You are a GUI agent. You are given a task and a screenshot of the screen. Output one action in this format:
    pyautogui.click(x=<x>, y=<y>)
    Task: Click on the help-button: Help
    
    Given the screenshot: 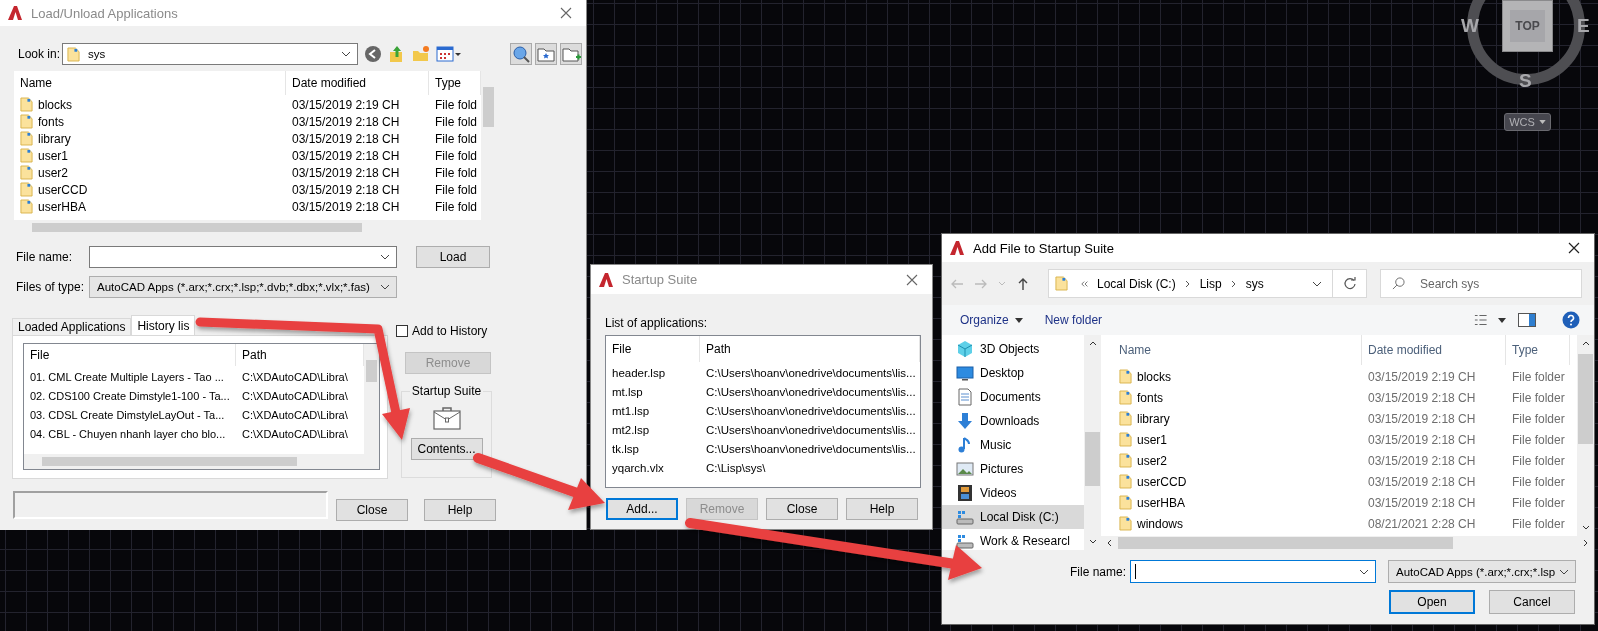 What is the action you would take?
    pyautogui.click(x=460, y=510)
    